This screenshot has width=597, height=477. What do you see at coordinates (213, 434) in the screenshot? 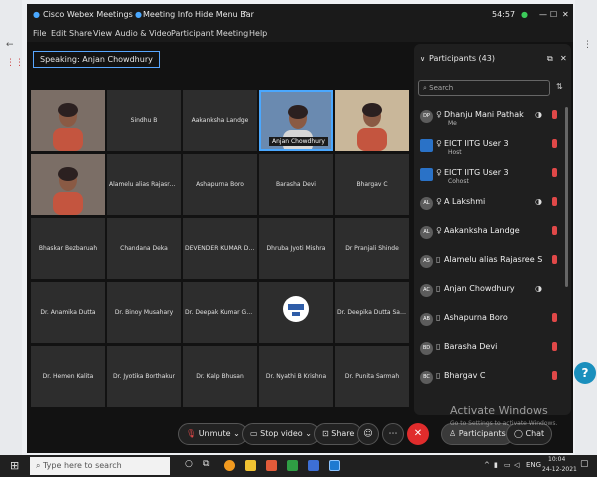
I see `unmute-button: 🎙 Unmute ⌄` at bounding box center [213, 434].